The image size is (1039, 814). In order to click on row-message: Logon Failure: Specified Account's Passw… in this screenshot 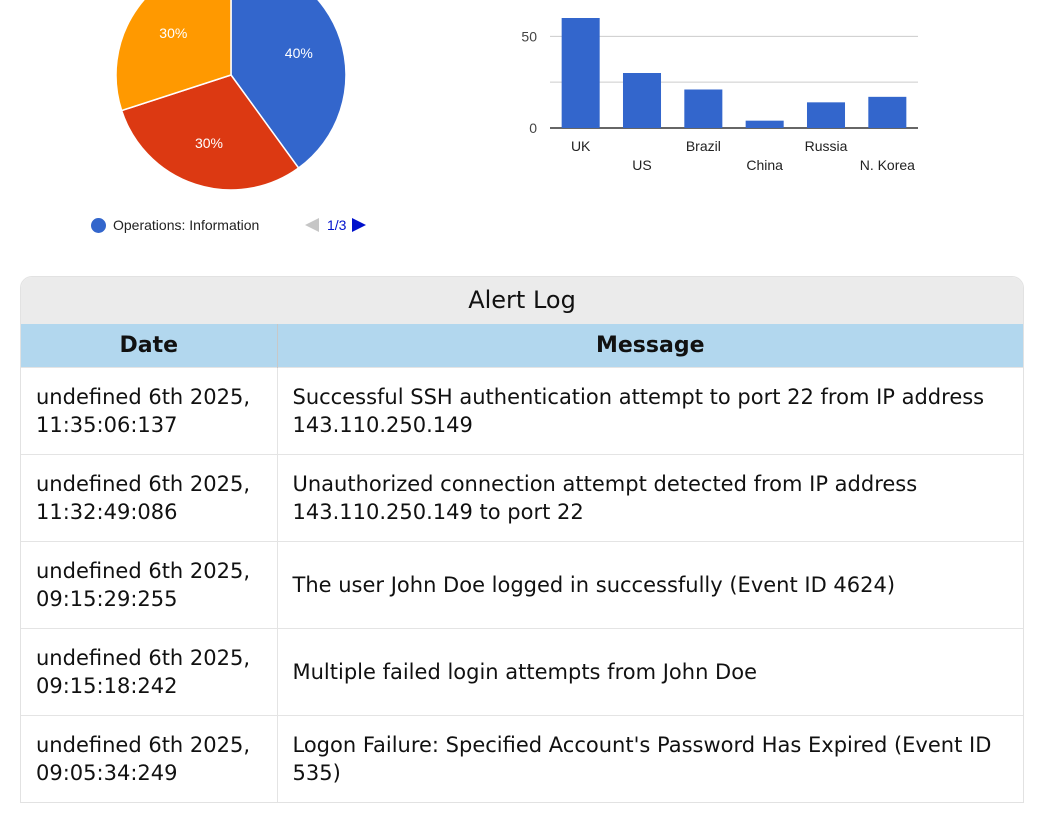, I will do `click(650, 758)`.